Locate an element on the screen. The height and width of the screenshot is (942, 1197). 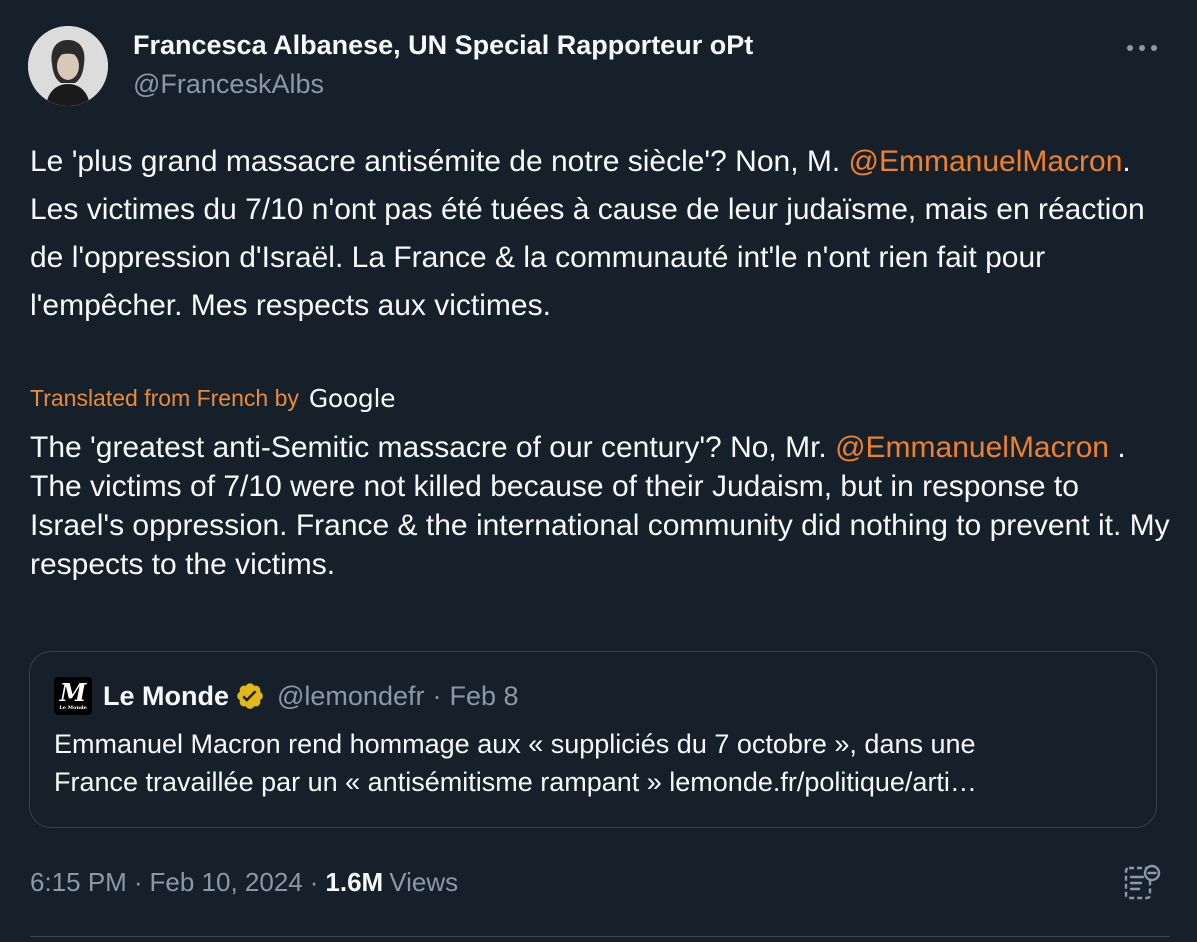
le-monde-logo-letter: M is located at coordinates (73, 692).